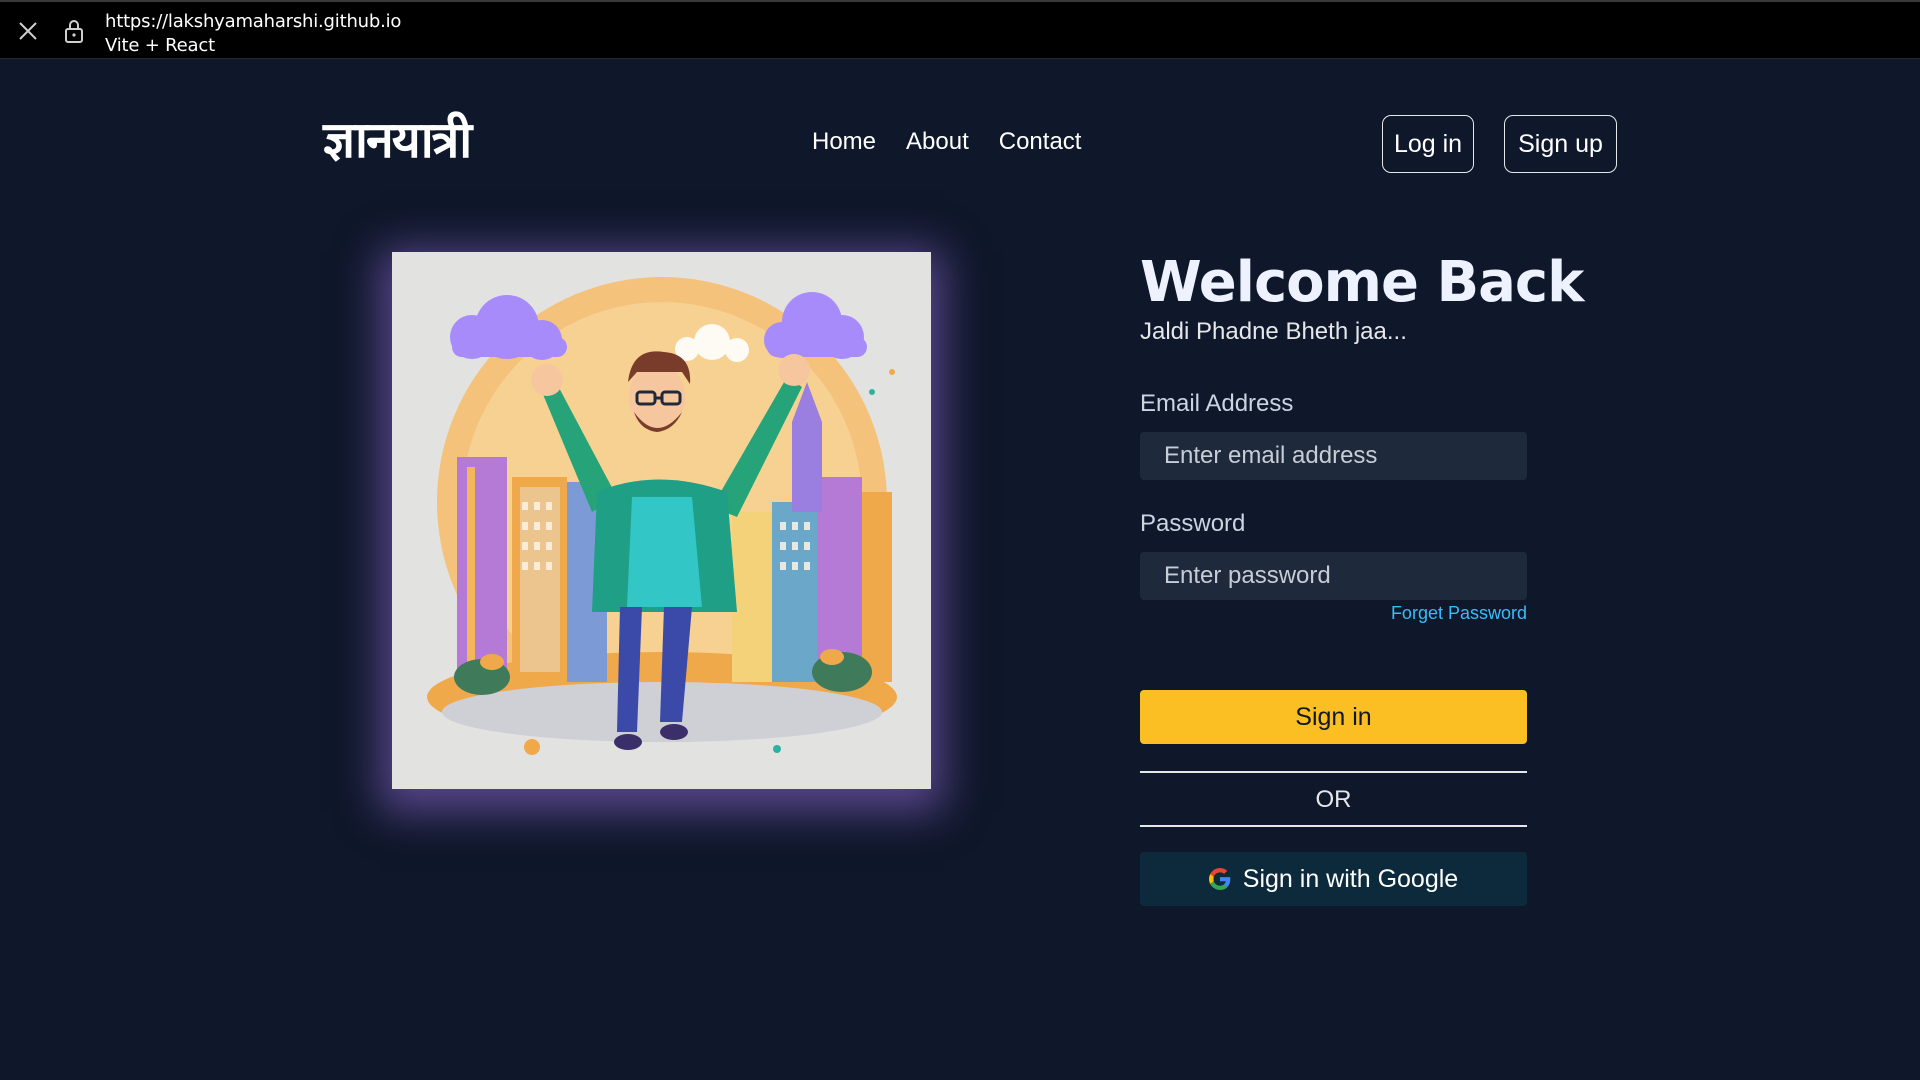 The width and height of the screenshot is (1920, 1080). What do you see at coordinates (1459, 613) in the screenshot?
I see `forgot-password-link: Forget Password` at bounding box center [1459, 613].